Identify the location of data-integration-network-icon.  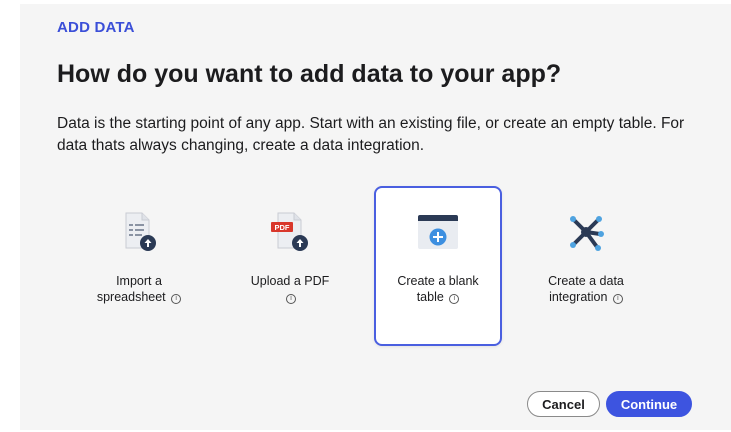
(587, 233).